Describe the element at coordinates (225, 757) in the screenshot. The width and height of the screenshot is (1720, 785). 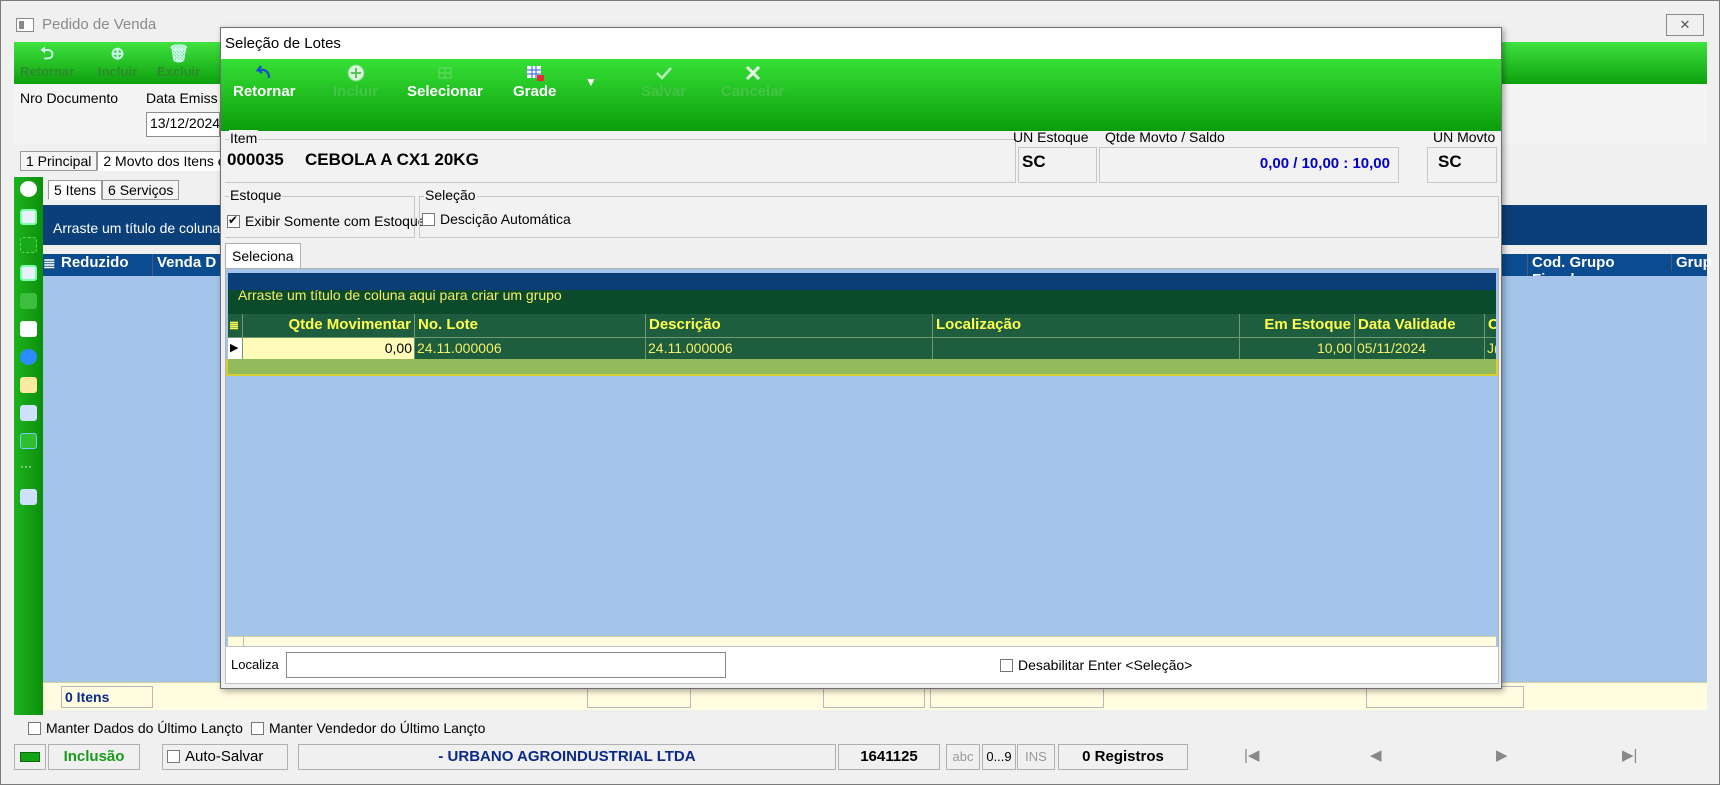
I see `auto-salvar-checkbox: Auto-Salvar` at that location.